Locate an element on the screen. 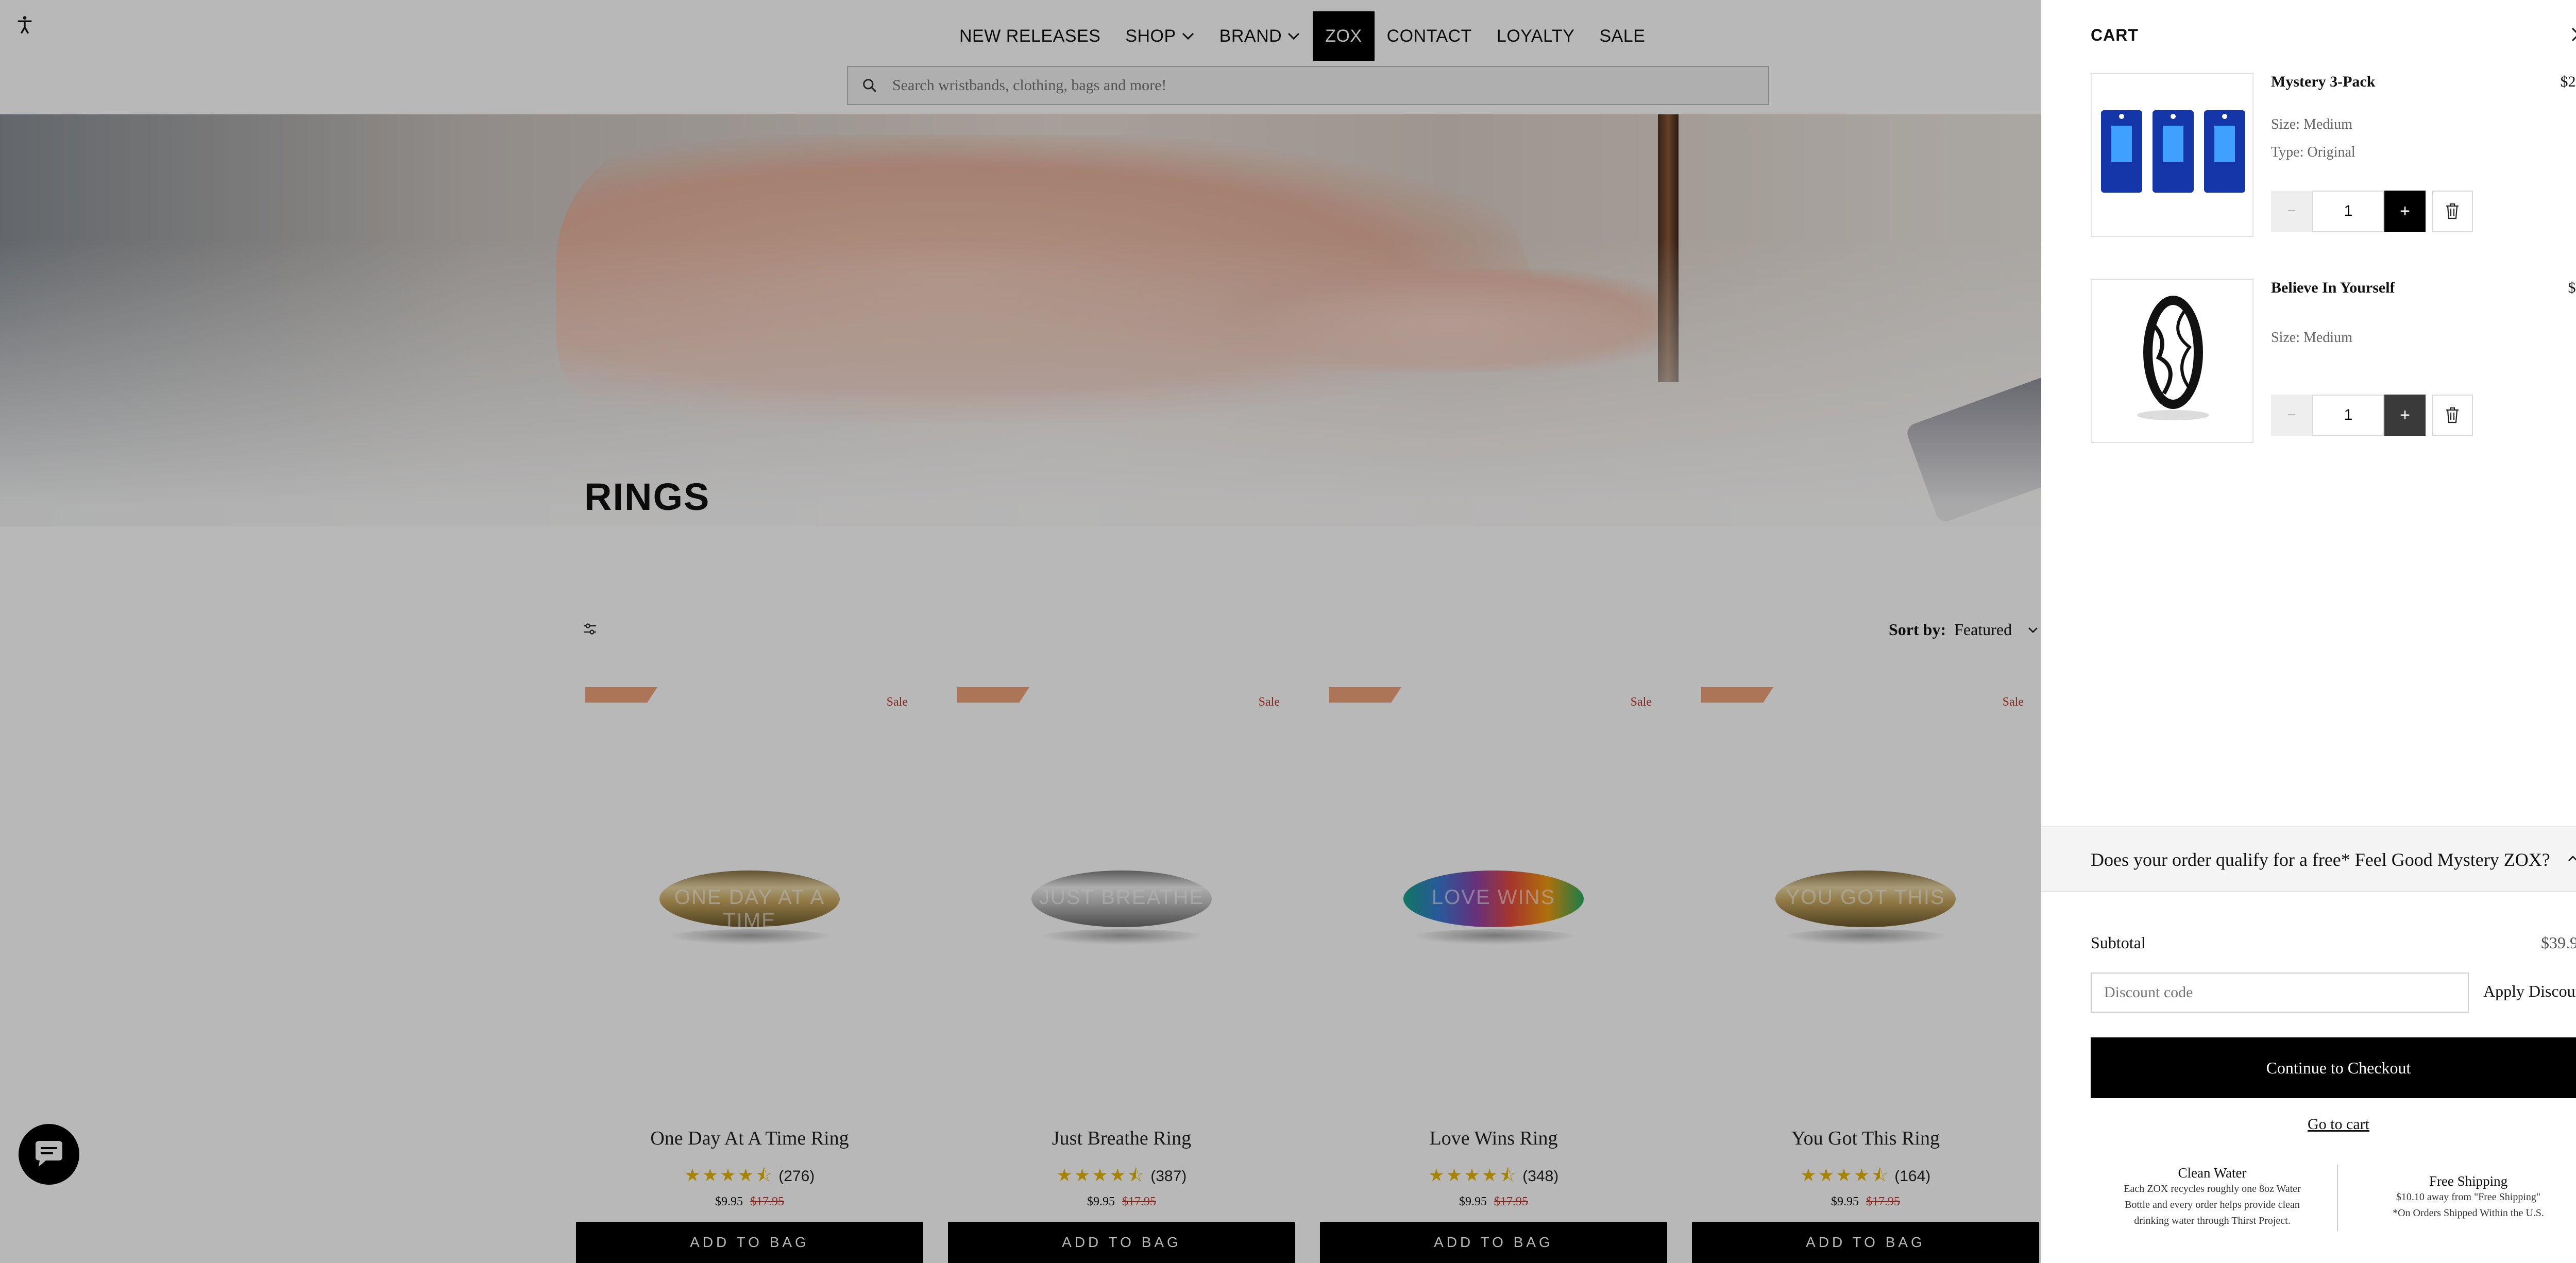 This screenshot has width=2576, height=1263. discount-code-input is located at coordinates (2280, 992).